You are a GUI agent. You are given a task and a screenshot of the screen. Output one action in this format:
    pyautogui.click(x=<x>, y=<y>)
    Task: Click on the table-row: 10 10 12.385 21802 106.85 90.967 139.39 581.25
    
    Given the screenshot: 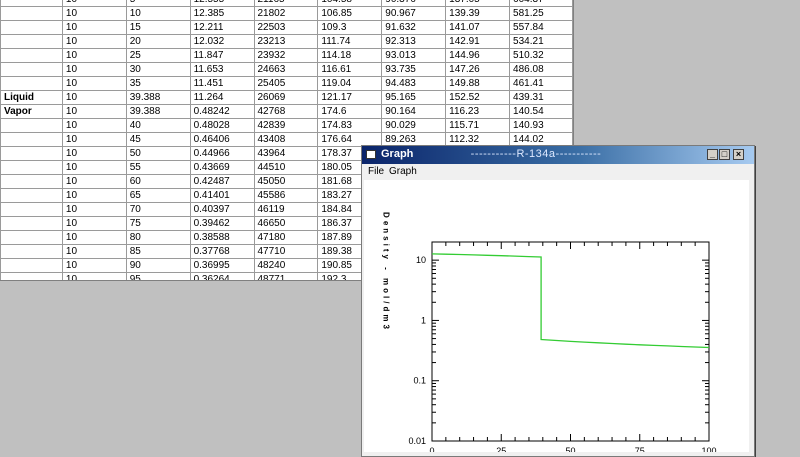 What is the action you would take?
    pyautogui.click(x=286, y=13)
    